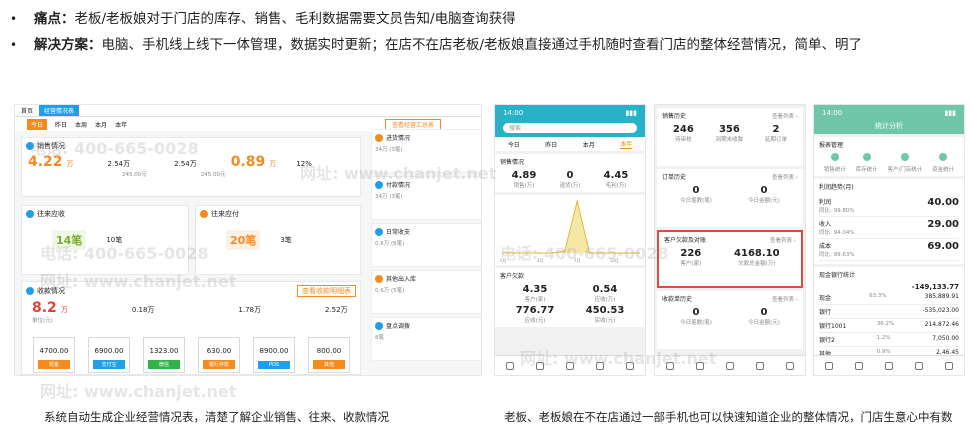 Image resolution: width=971 pixels, height=444 pixels. What do you see at coordinates (27, 110) in the screenshot?
I see `tab-home: 首页` at bounding box center [27, 110].